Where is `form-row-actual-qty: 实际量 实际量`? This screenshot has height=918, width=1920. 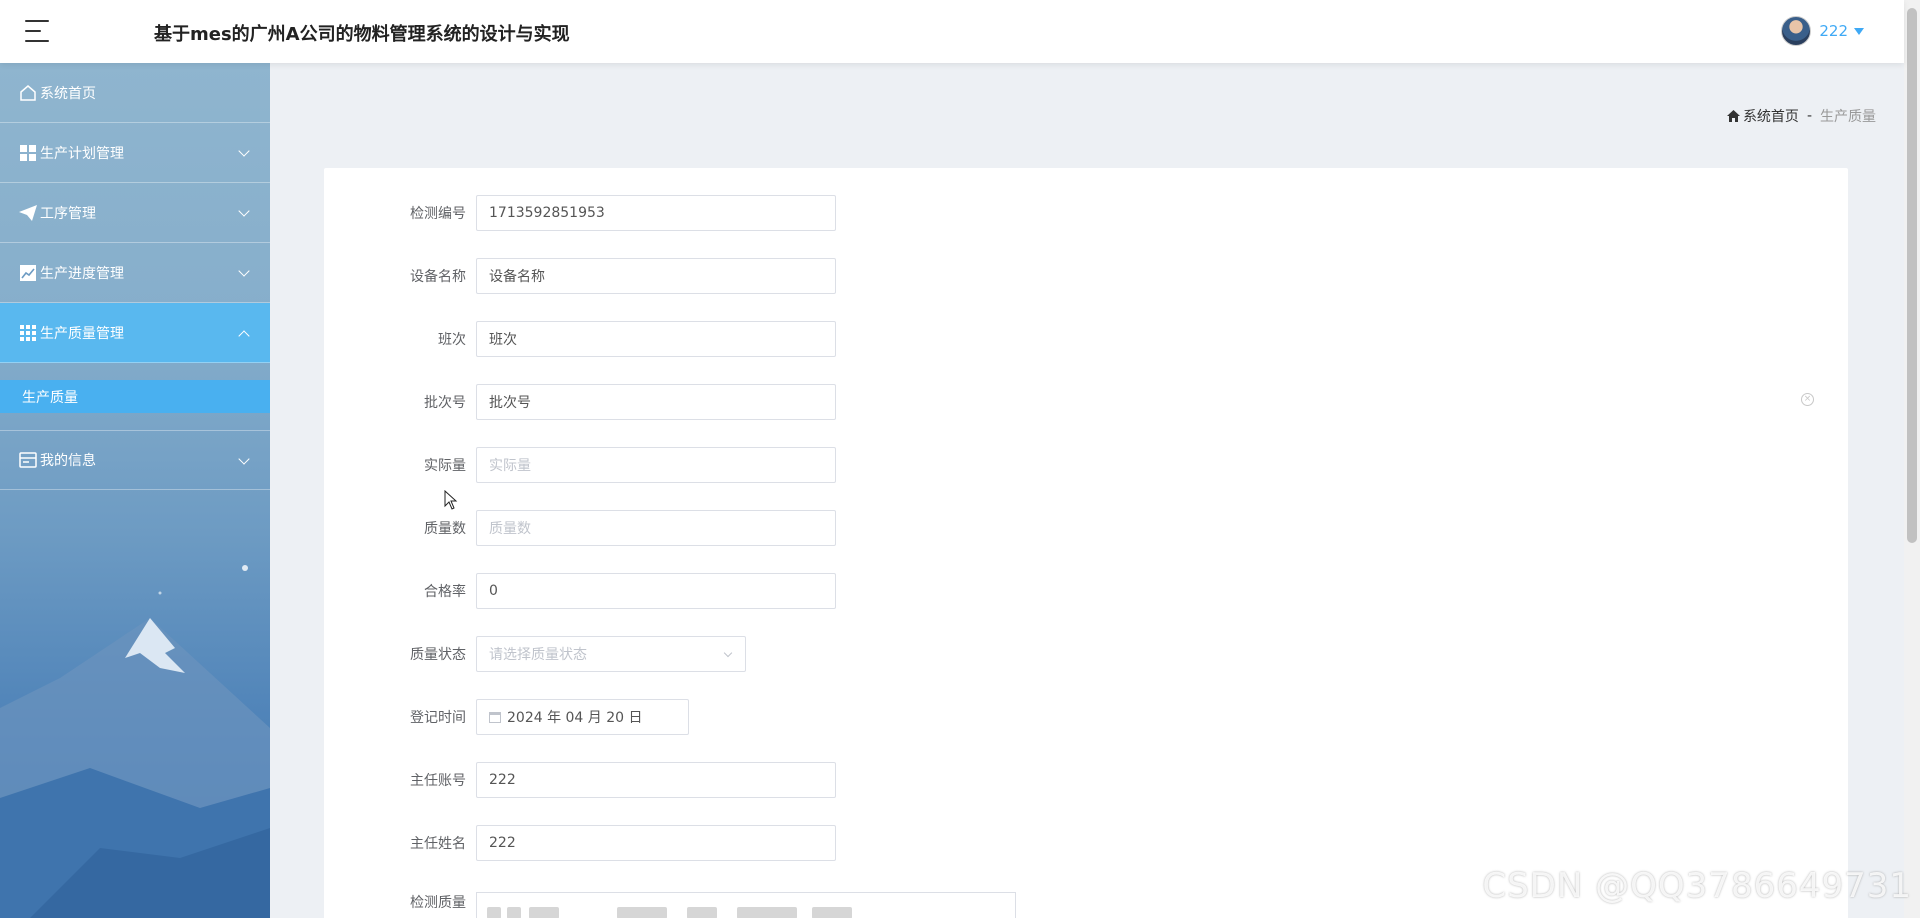
form-row-actual-qty: 实际量 实际量 is located at coordinates (580, 465).